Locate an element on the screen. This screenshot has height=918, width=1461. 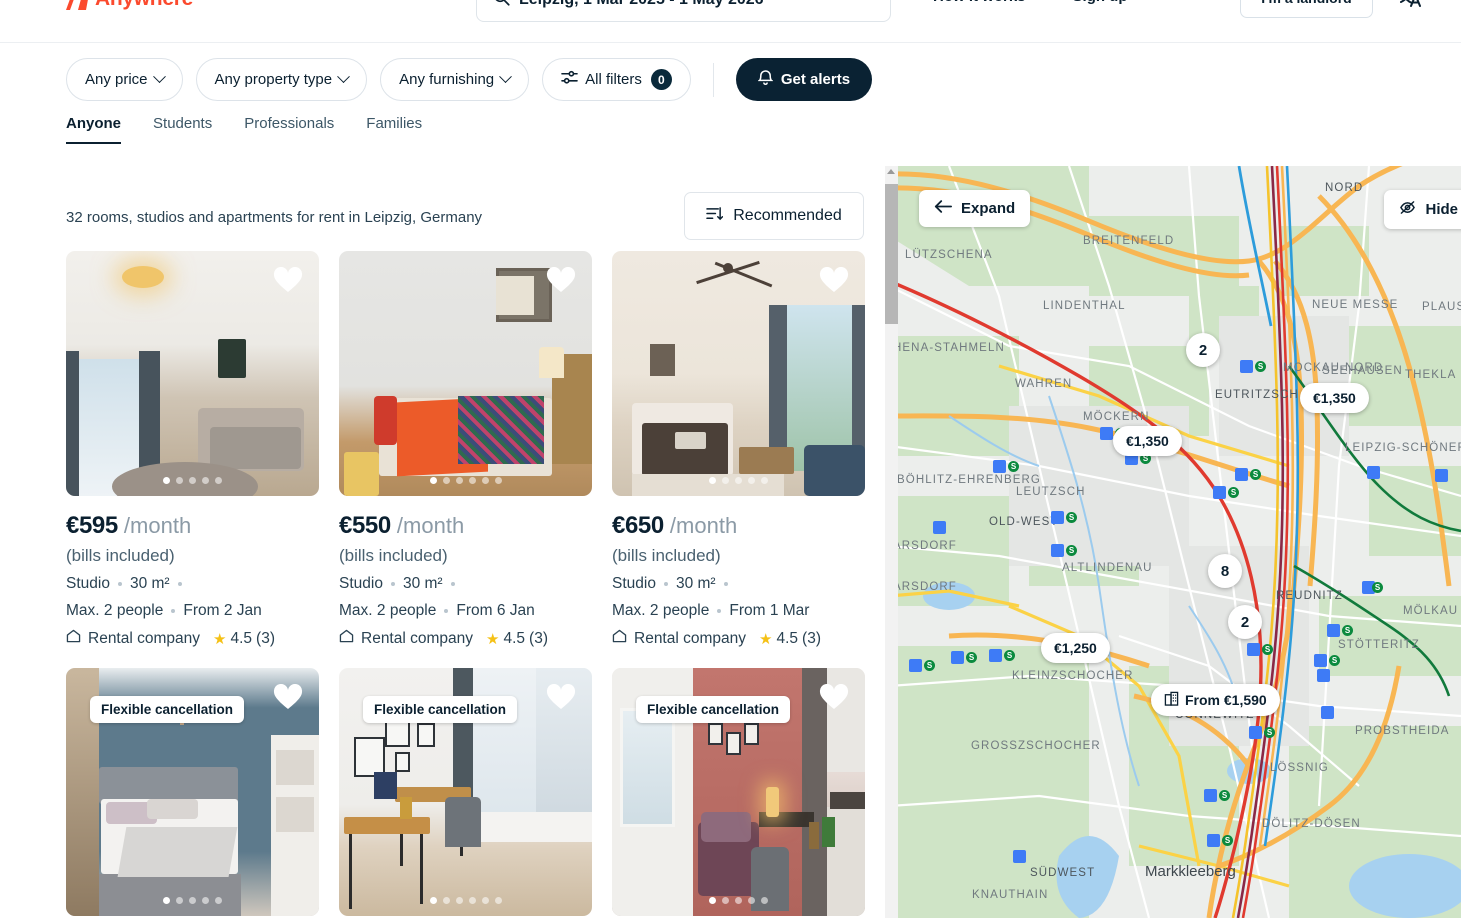
landlord-button: I'm a landlord is located at coordinates (1306, 9).